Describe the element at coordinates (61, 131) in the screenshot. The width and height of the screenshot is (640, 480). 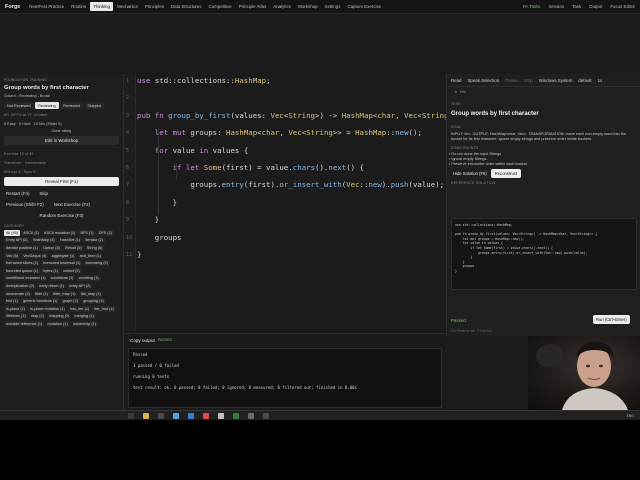
I see `clear-rating-link: Clear rating` at that location.